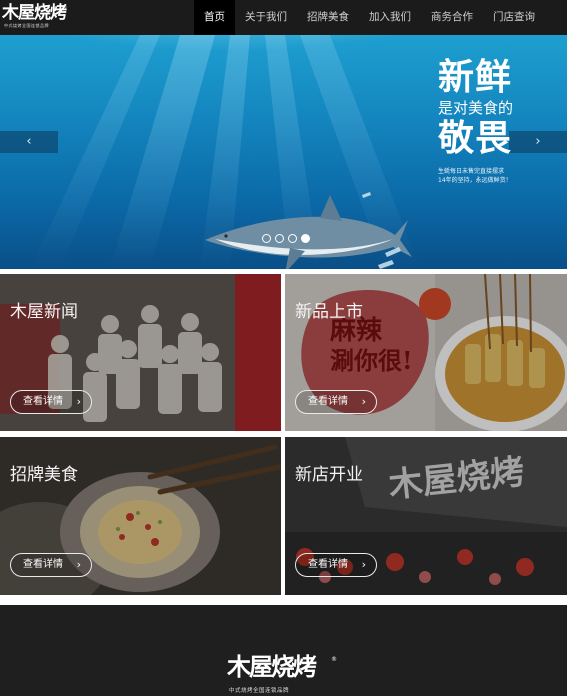 Image resolution: width=567 pixels, height=696 pixels. What do you see at coordinates (29, 142) in the screenshot?
I see `slider-prev-arrow: ‹` at bounding box center [29, 142].